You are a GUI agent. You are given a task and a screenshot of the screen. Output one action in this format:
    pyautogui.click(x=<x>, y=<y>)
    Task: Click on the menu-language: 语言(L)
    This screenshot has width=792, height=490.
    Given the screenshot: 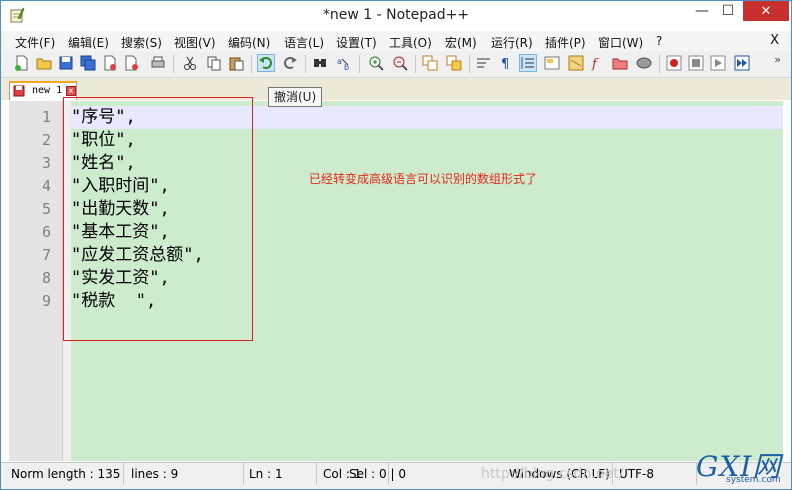 What is the action you would take?
    pyautogui.click(x=304, y=42)
    